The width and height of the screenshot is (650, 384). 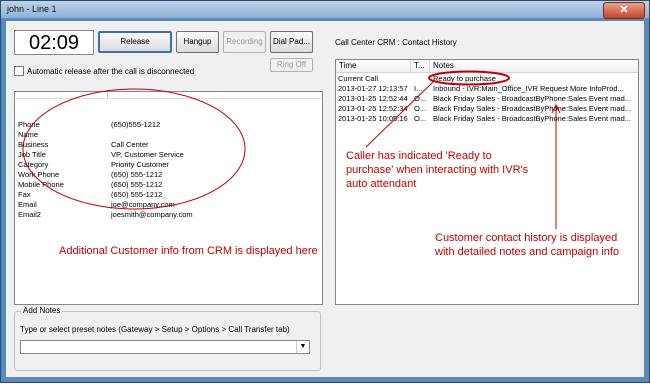 What do you see at coordinates (399, 114) in the screenshot?
I see `ready-pointer` at bounding box center [399, 114].